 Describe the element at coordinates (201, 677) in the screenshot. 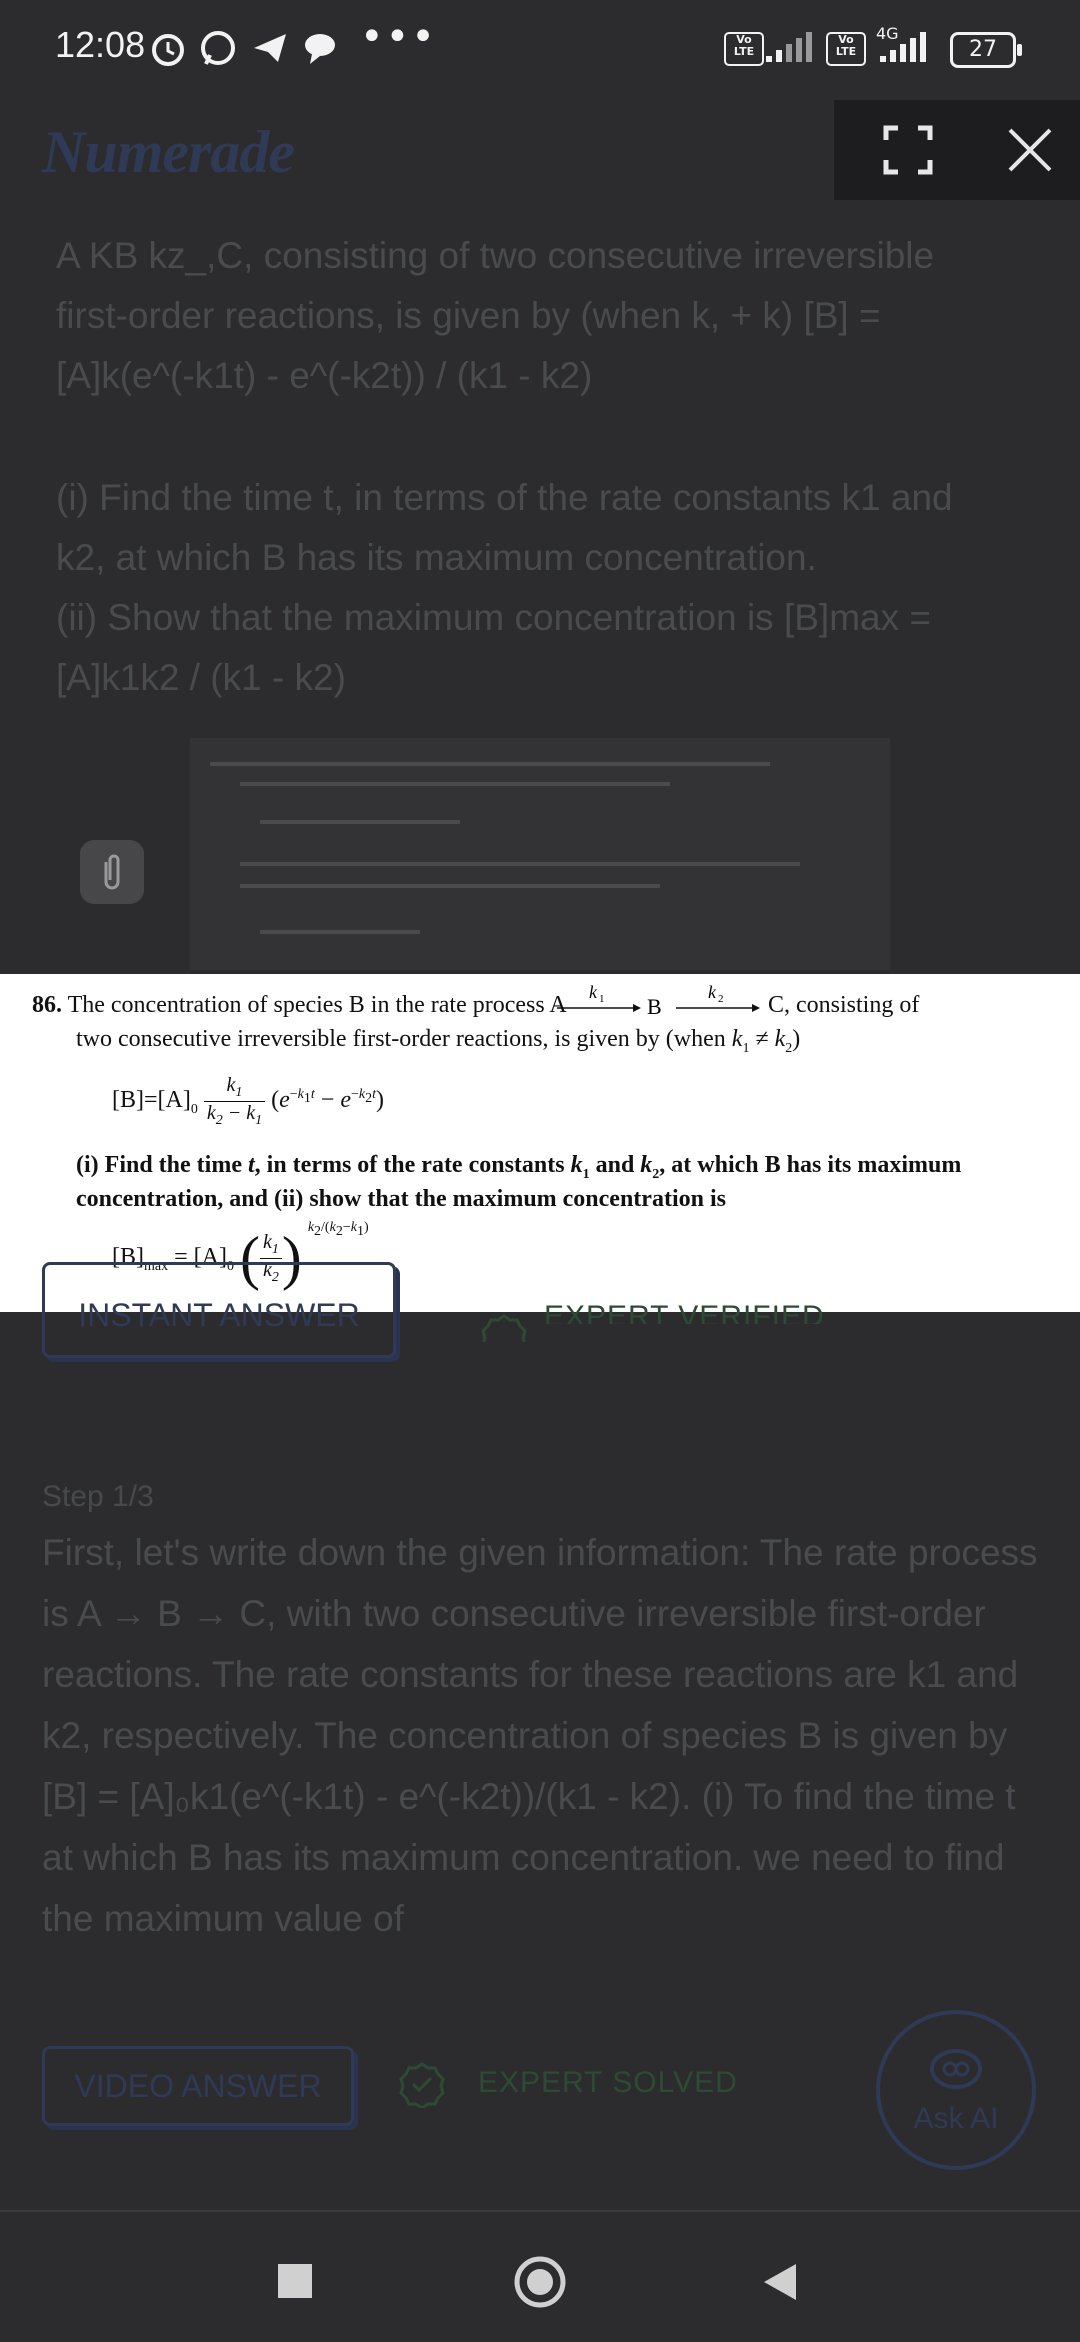

I see `question-line: [A]k1k2 / (k1 - k2)` at that location.